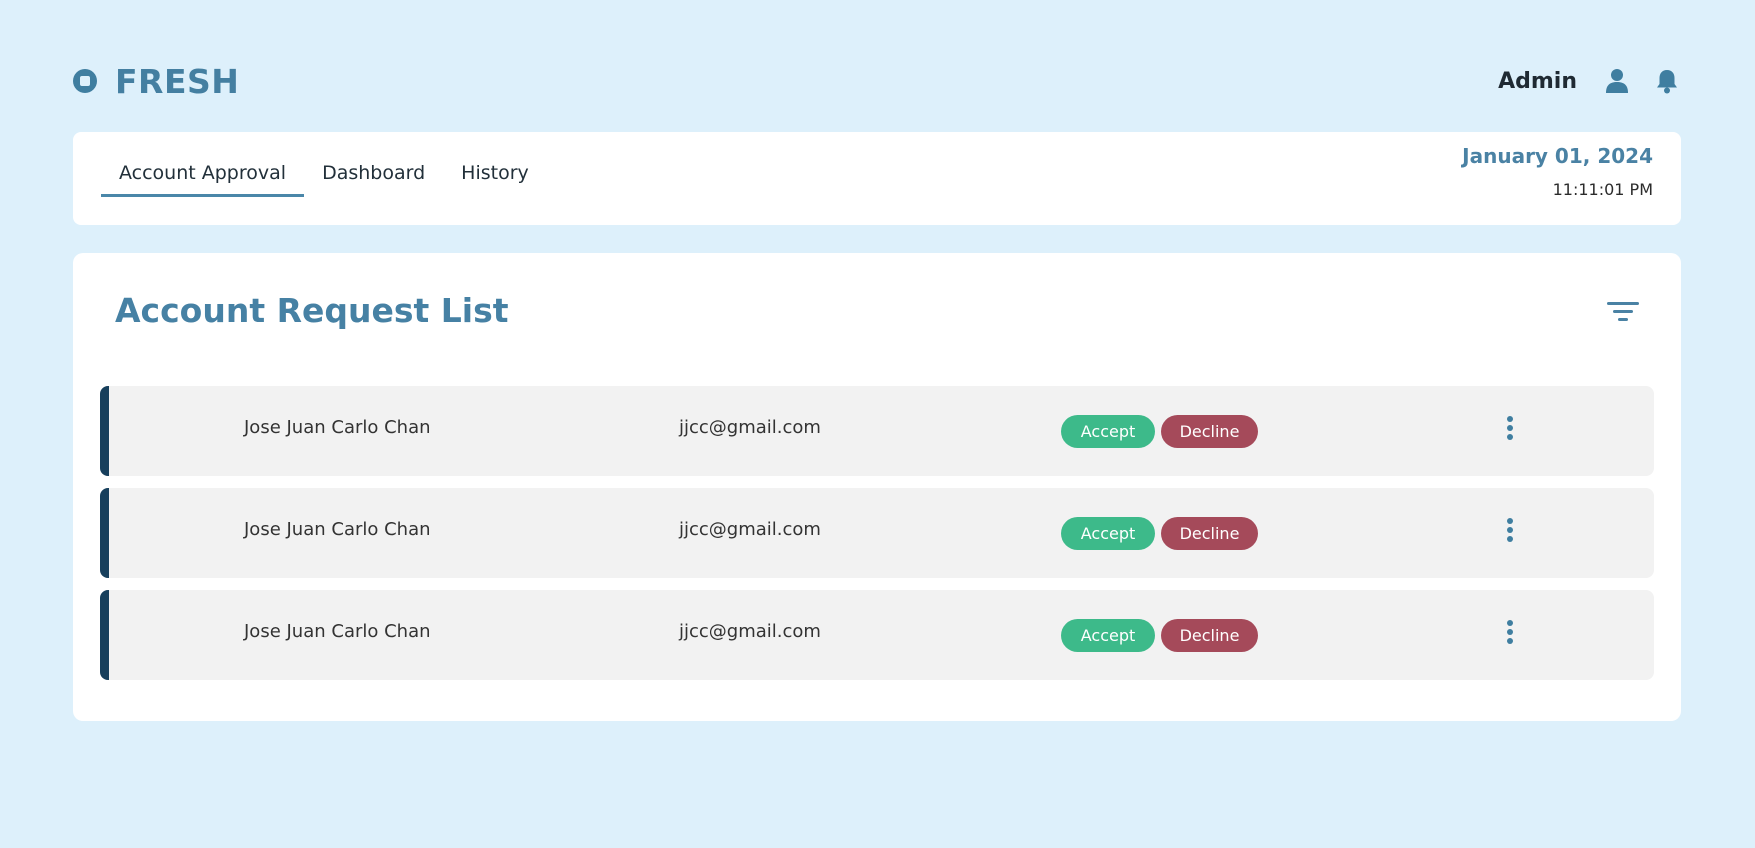 This screenshot has width=1755, height=848. What do you see at coordinates (1667, 81) in the screenshot?
I see `bell-icon` at bounding box center [1667, 81].